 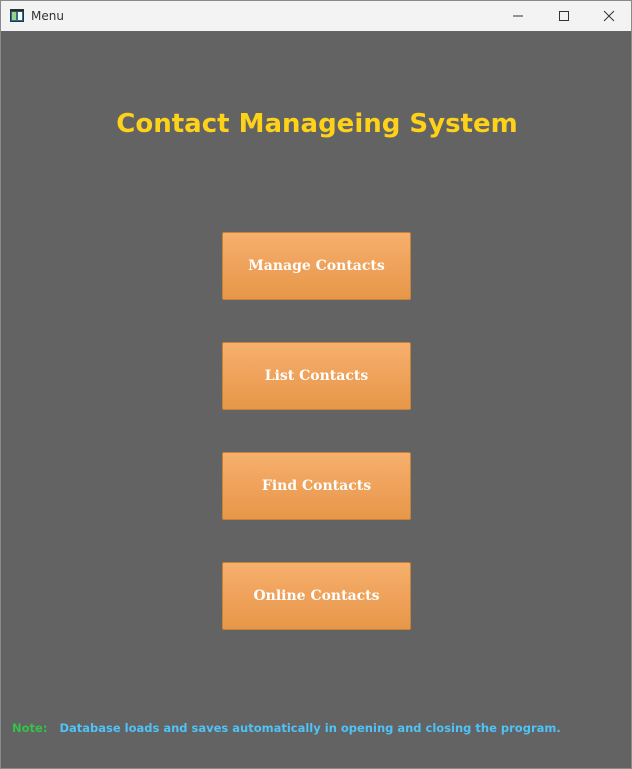 What do you see at coordinates (316, 376) in the screenshot?
I see `list-contacts-button: List Contacts` at bounding box center [316, 376].